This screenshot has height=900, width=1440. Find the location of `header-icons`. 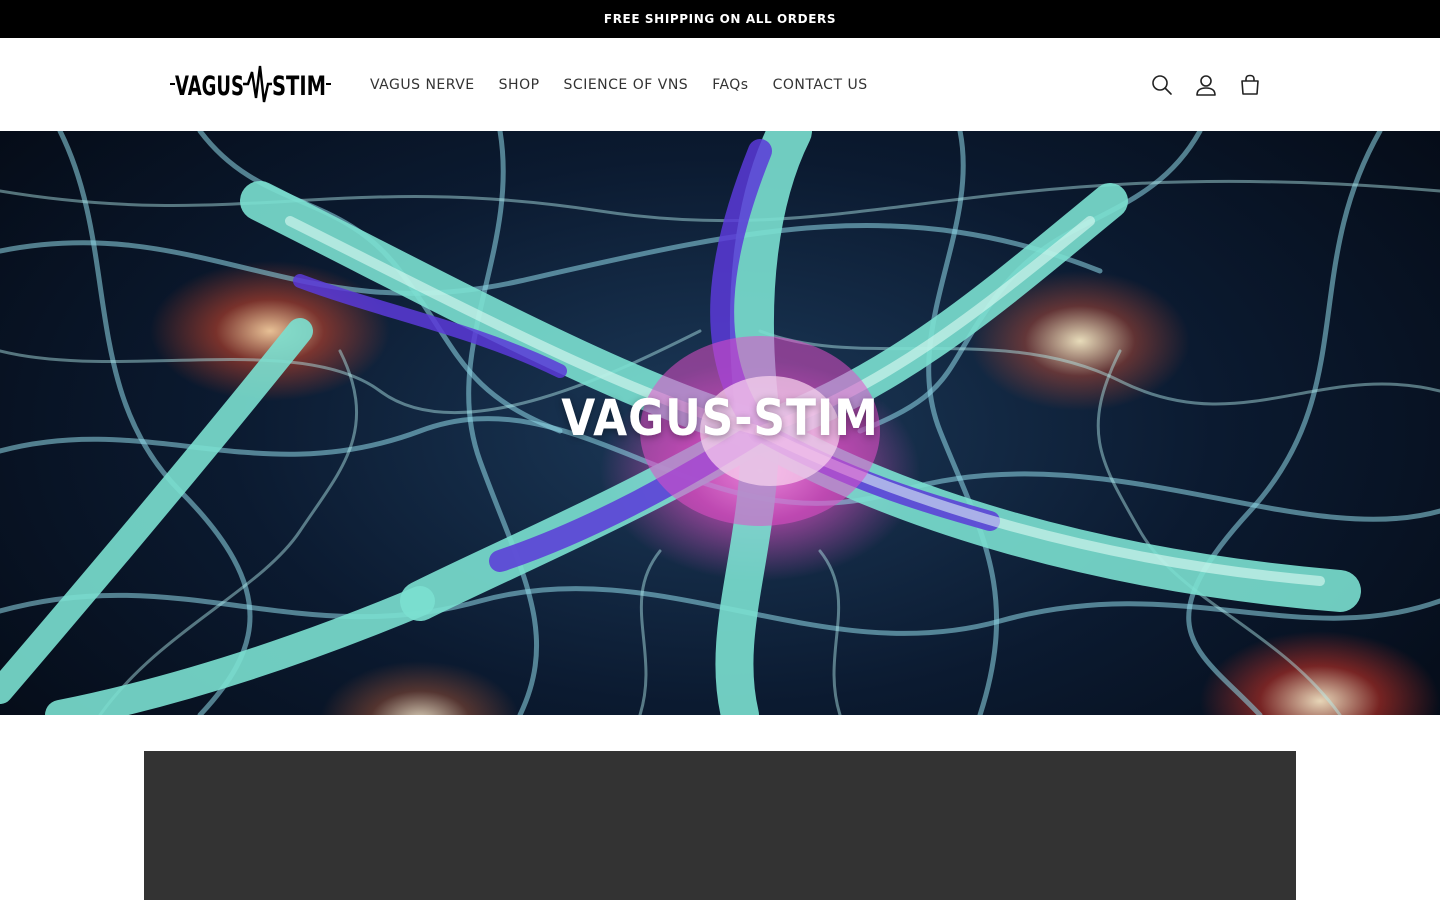

header-icons is located at coordinates (1206, 84).